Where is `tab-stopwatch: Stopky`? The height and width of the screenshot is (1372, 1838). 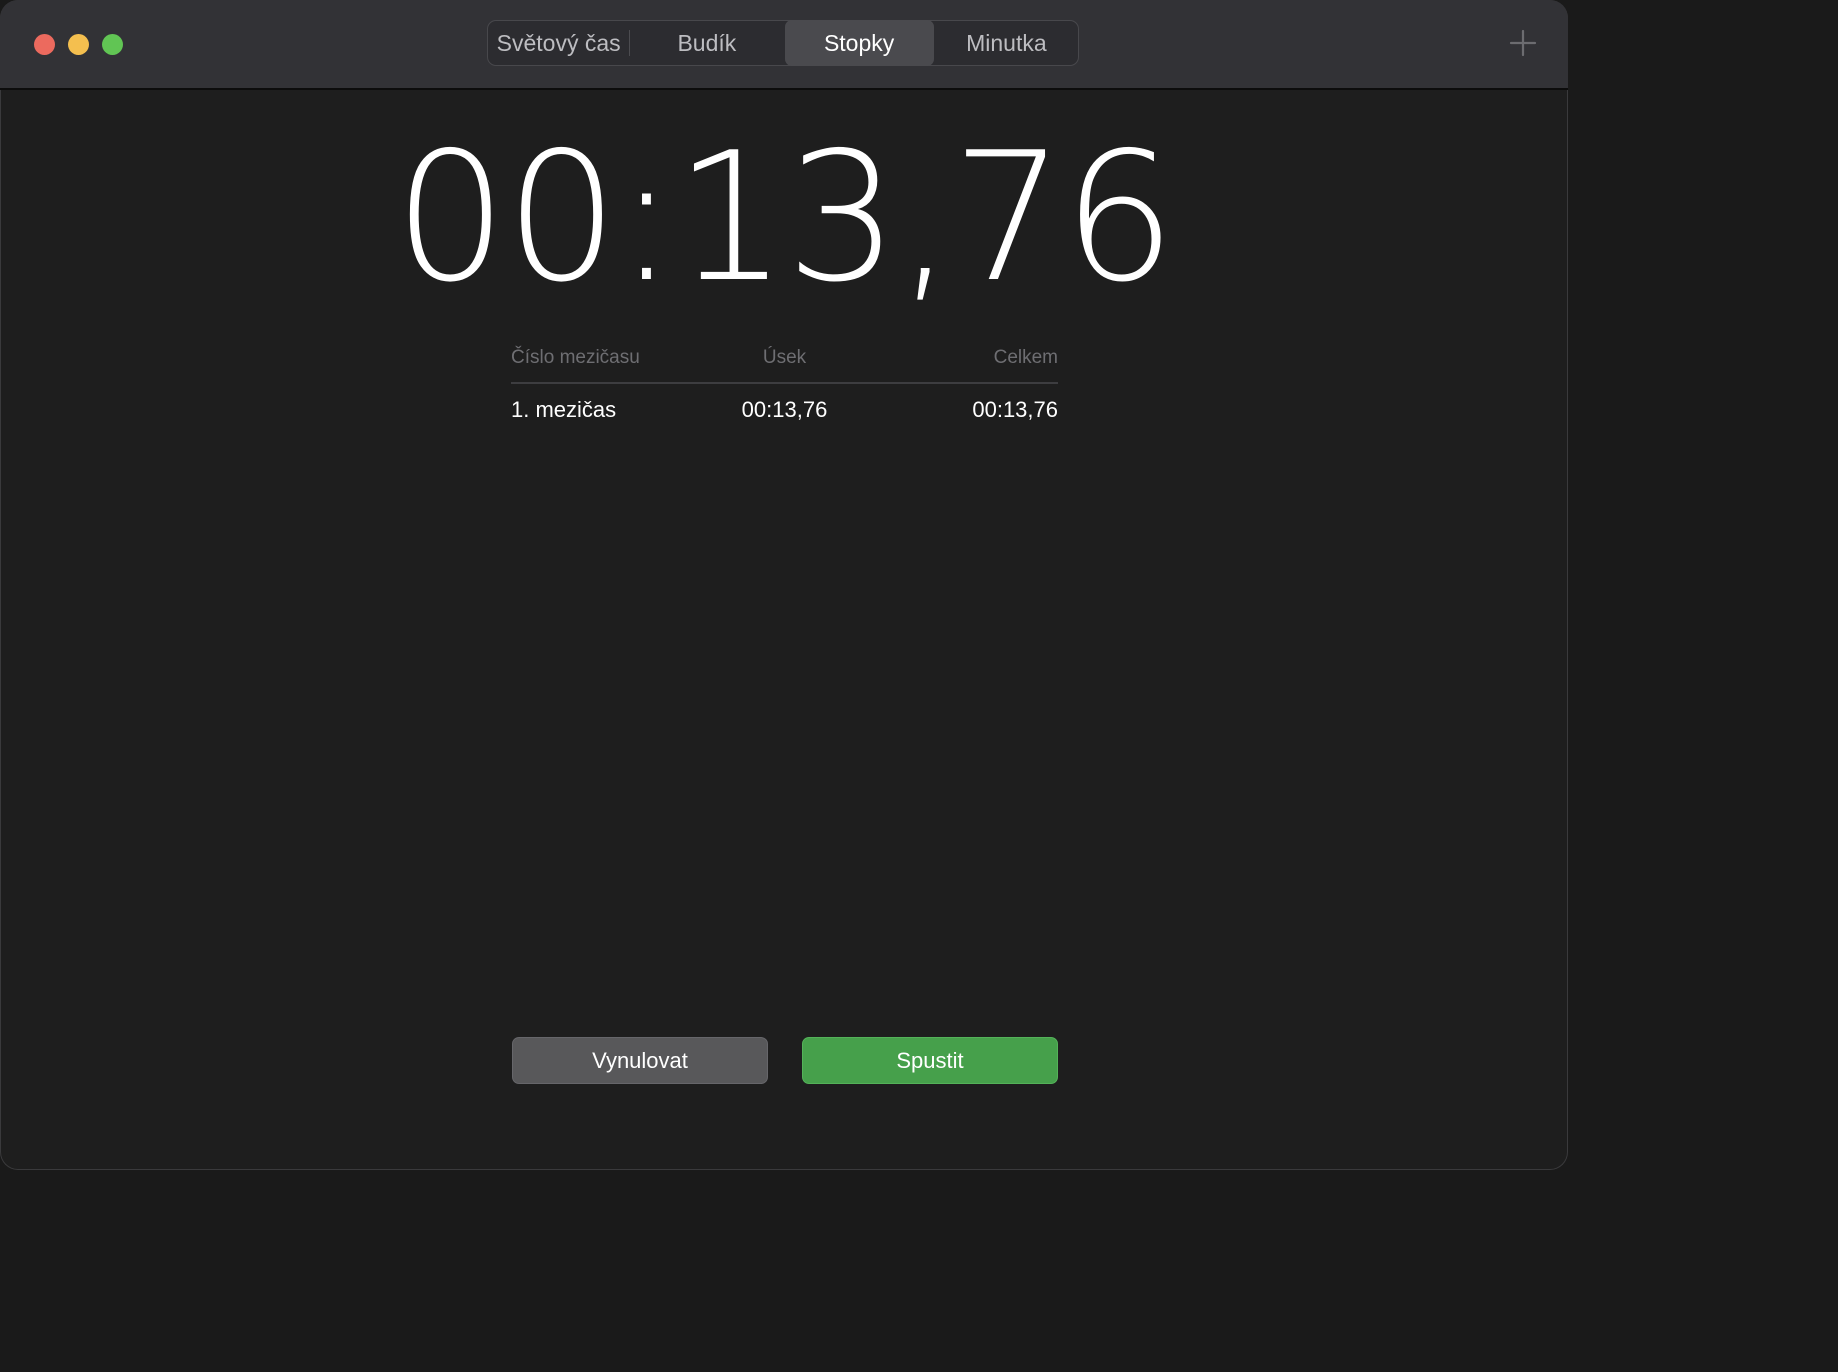
tab-stopwatch: Stopky is located at coordinates (859, 43).